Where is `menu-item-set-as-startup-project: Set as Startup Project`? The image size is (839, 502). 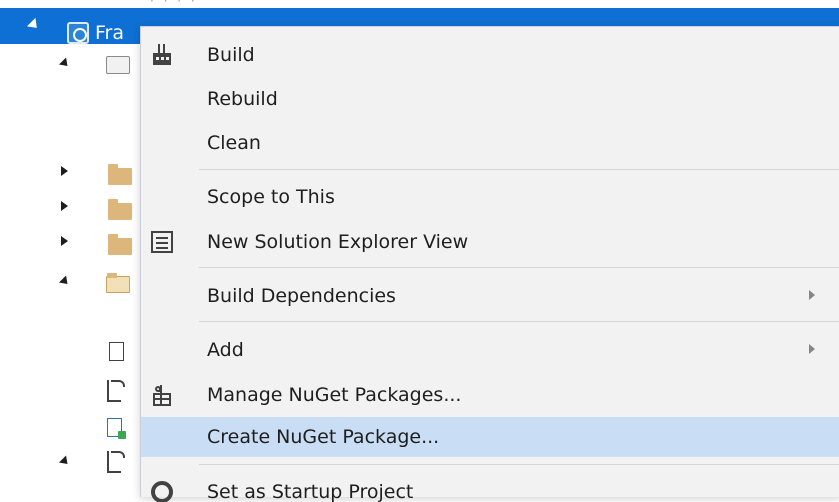 menu-item-set-as-startup-project: Set as Startup Project is located at coordinates (490, 487).